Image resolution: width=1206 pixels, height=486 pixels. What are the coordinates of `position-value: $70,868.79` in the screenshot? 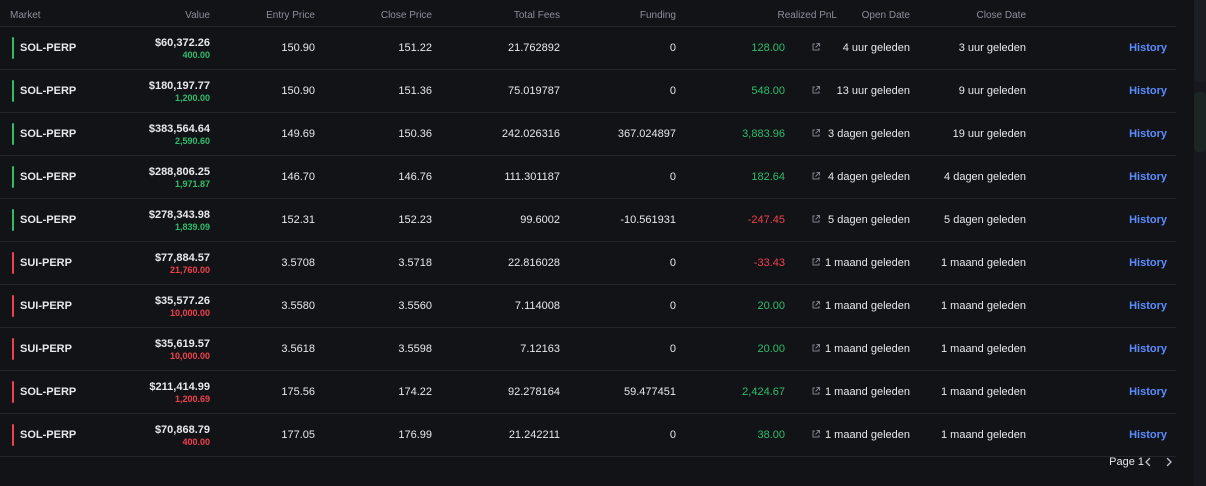 It's located at (182, 430).